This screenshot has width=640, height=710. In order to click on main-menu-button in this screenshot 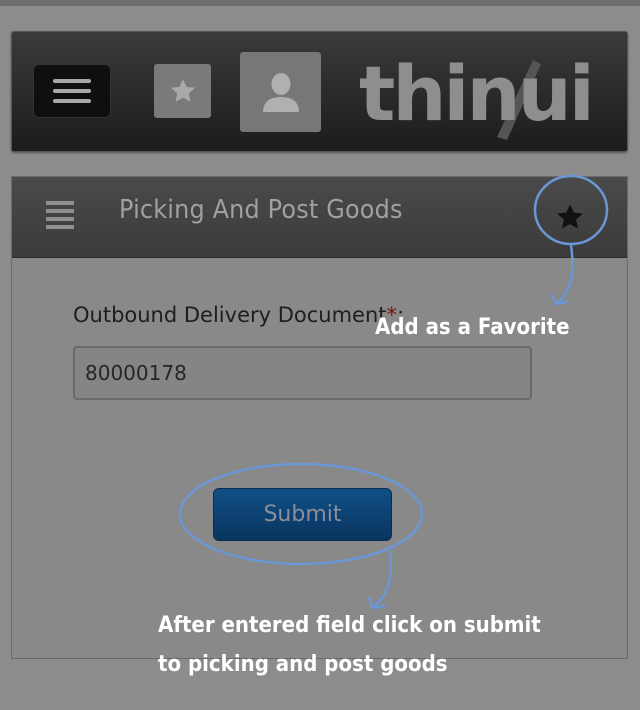, I will do `click(72, 91)`.